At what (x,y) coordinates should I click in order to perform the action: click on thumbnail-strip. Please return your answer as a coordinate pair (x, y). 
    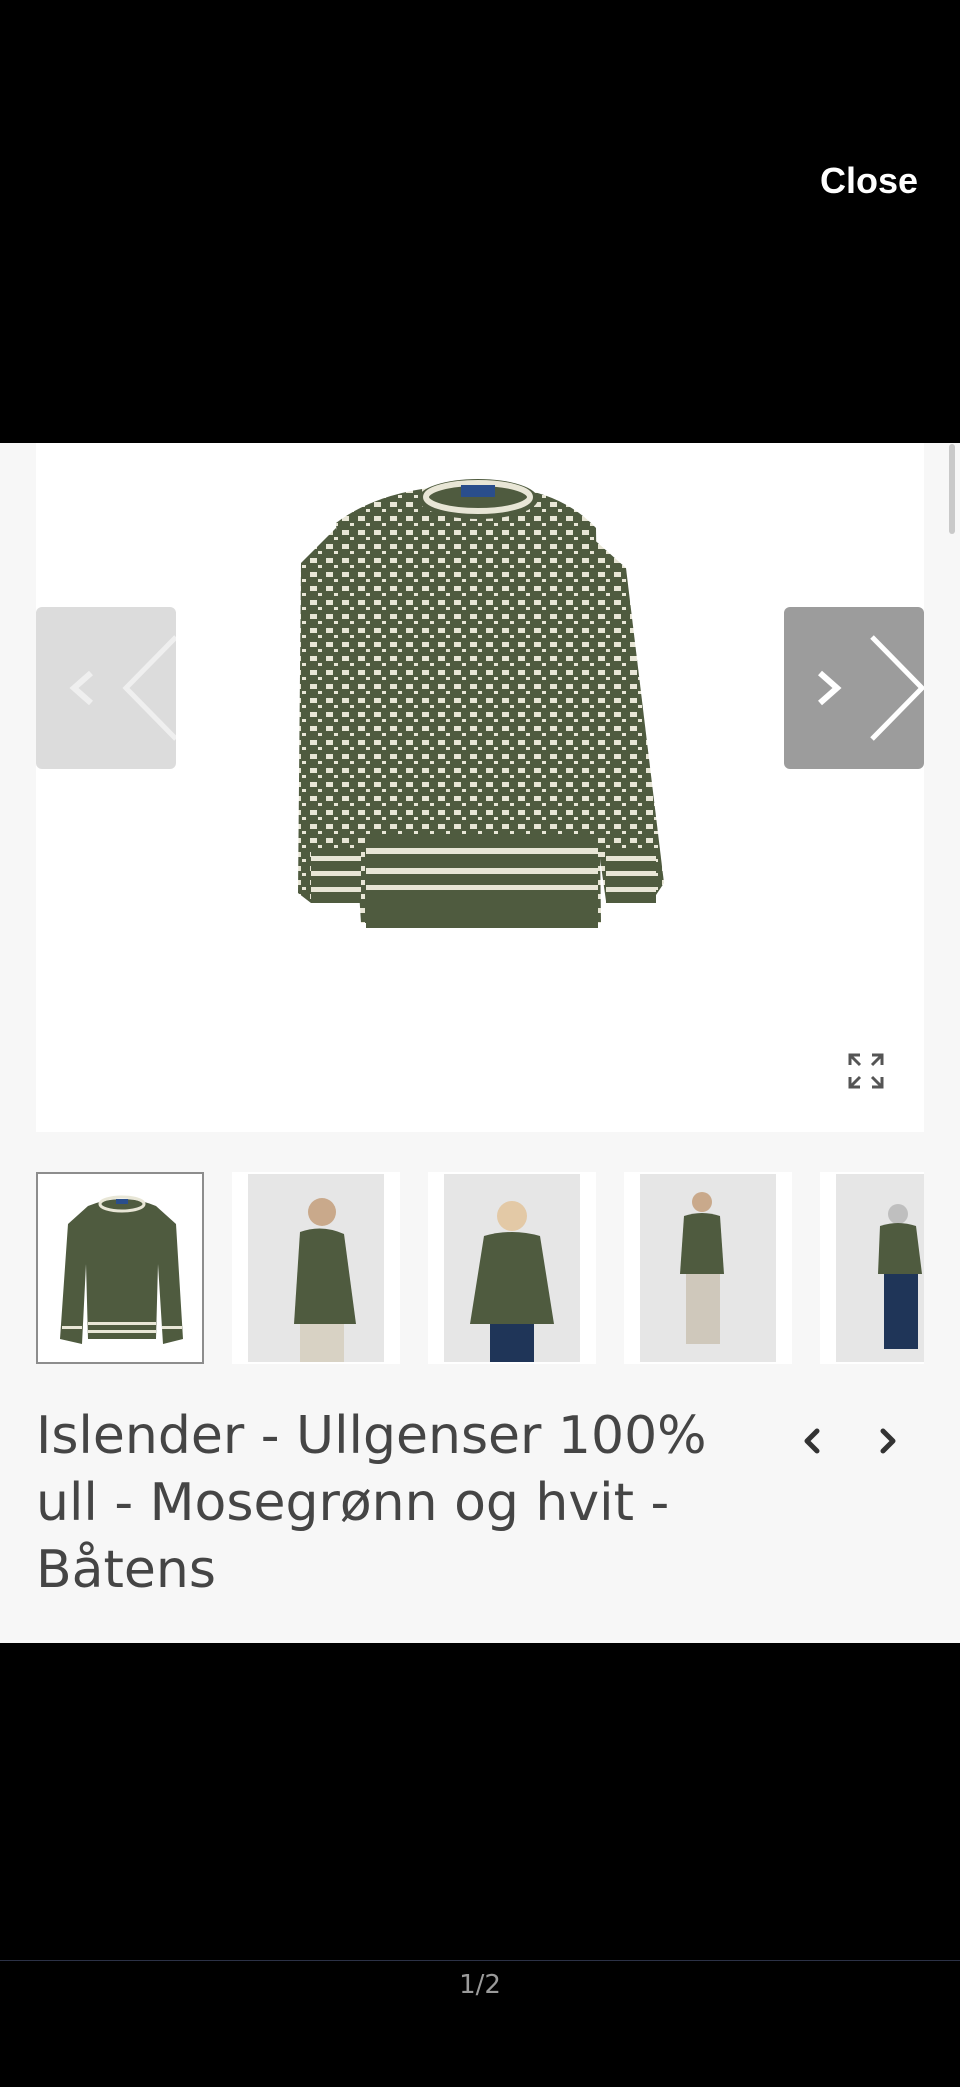
    Looking at the image, I should click on (480, 1270).